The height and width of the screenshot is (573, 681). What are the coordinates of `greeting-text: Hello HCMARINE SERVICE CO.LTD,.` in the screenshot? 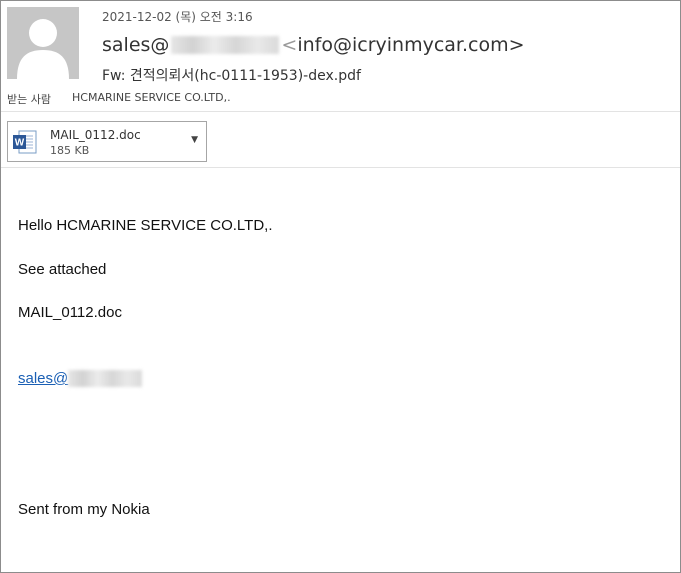 It's located at (145, 225).